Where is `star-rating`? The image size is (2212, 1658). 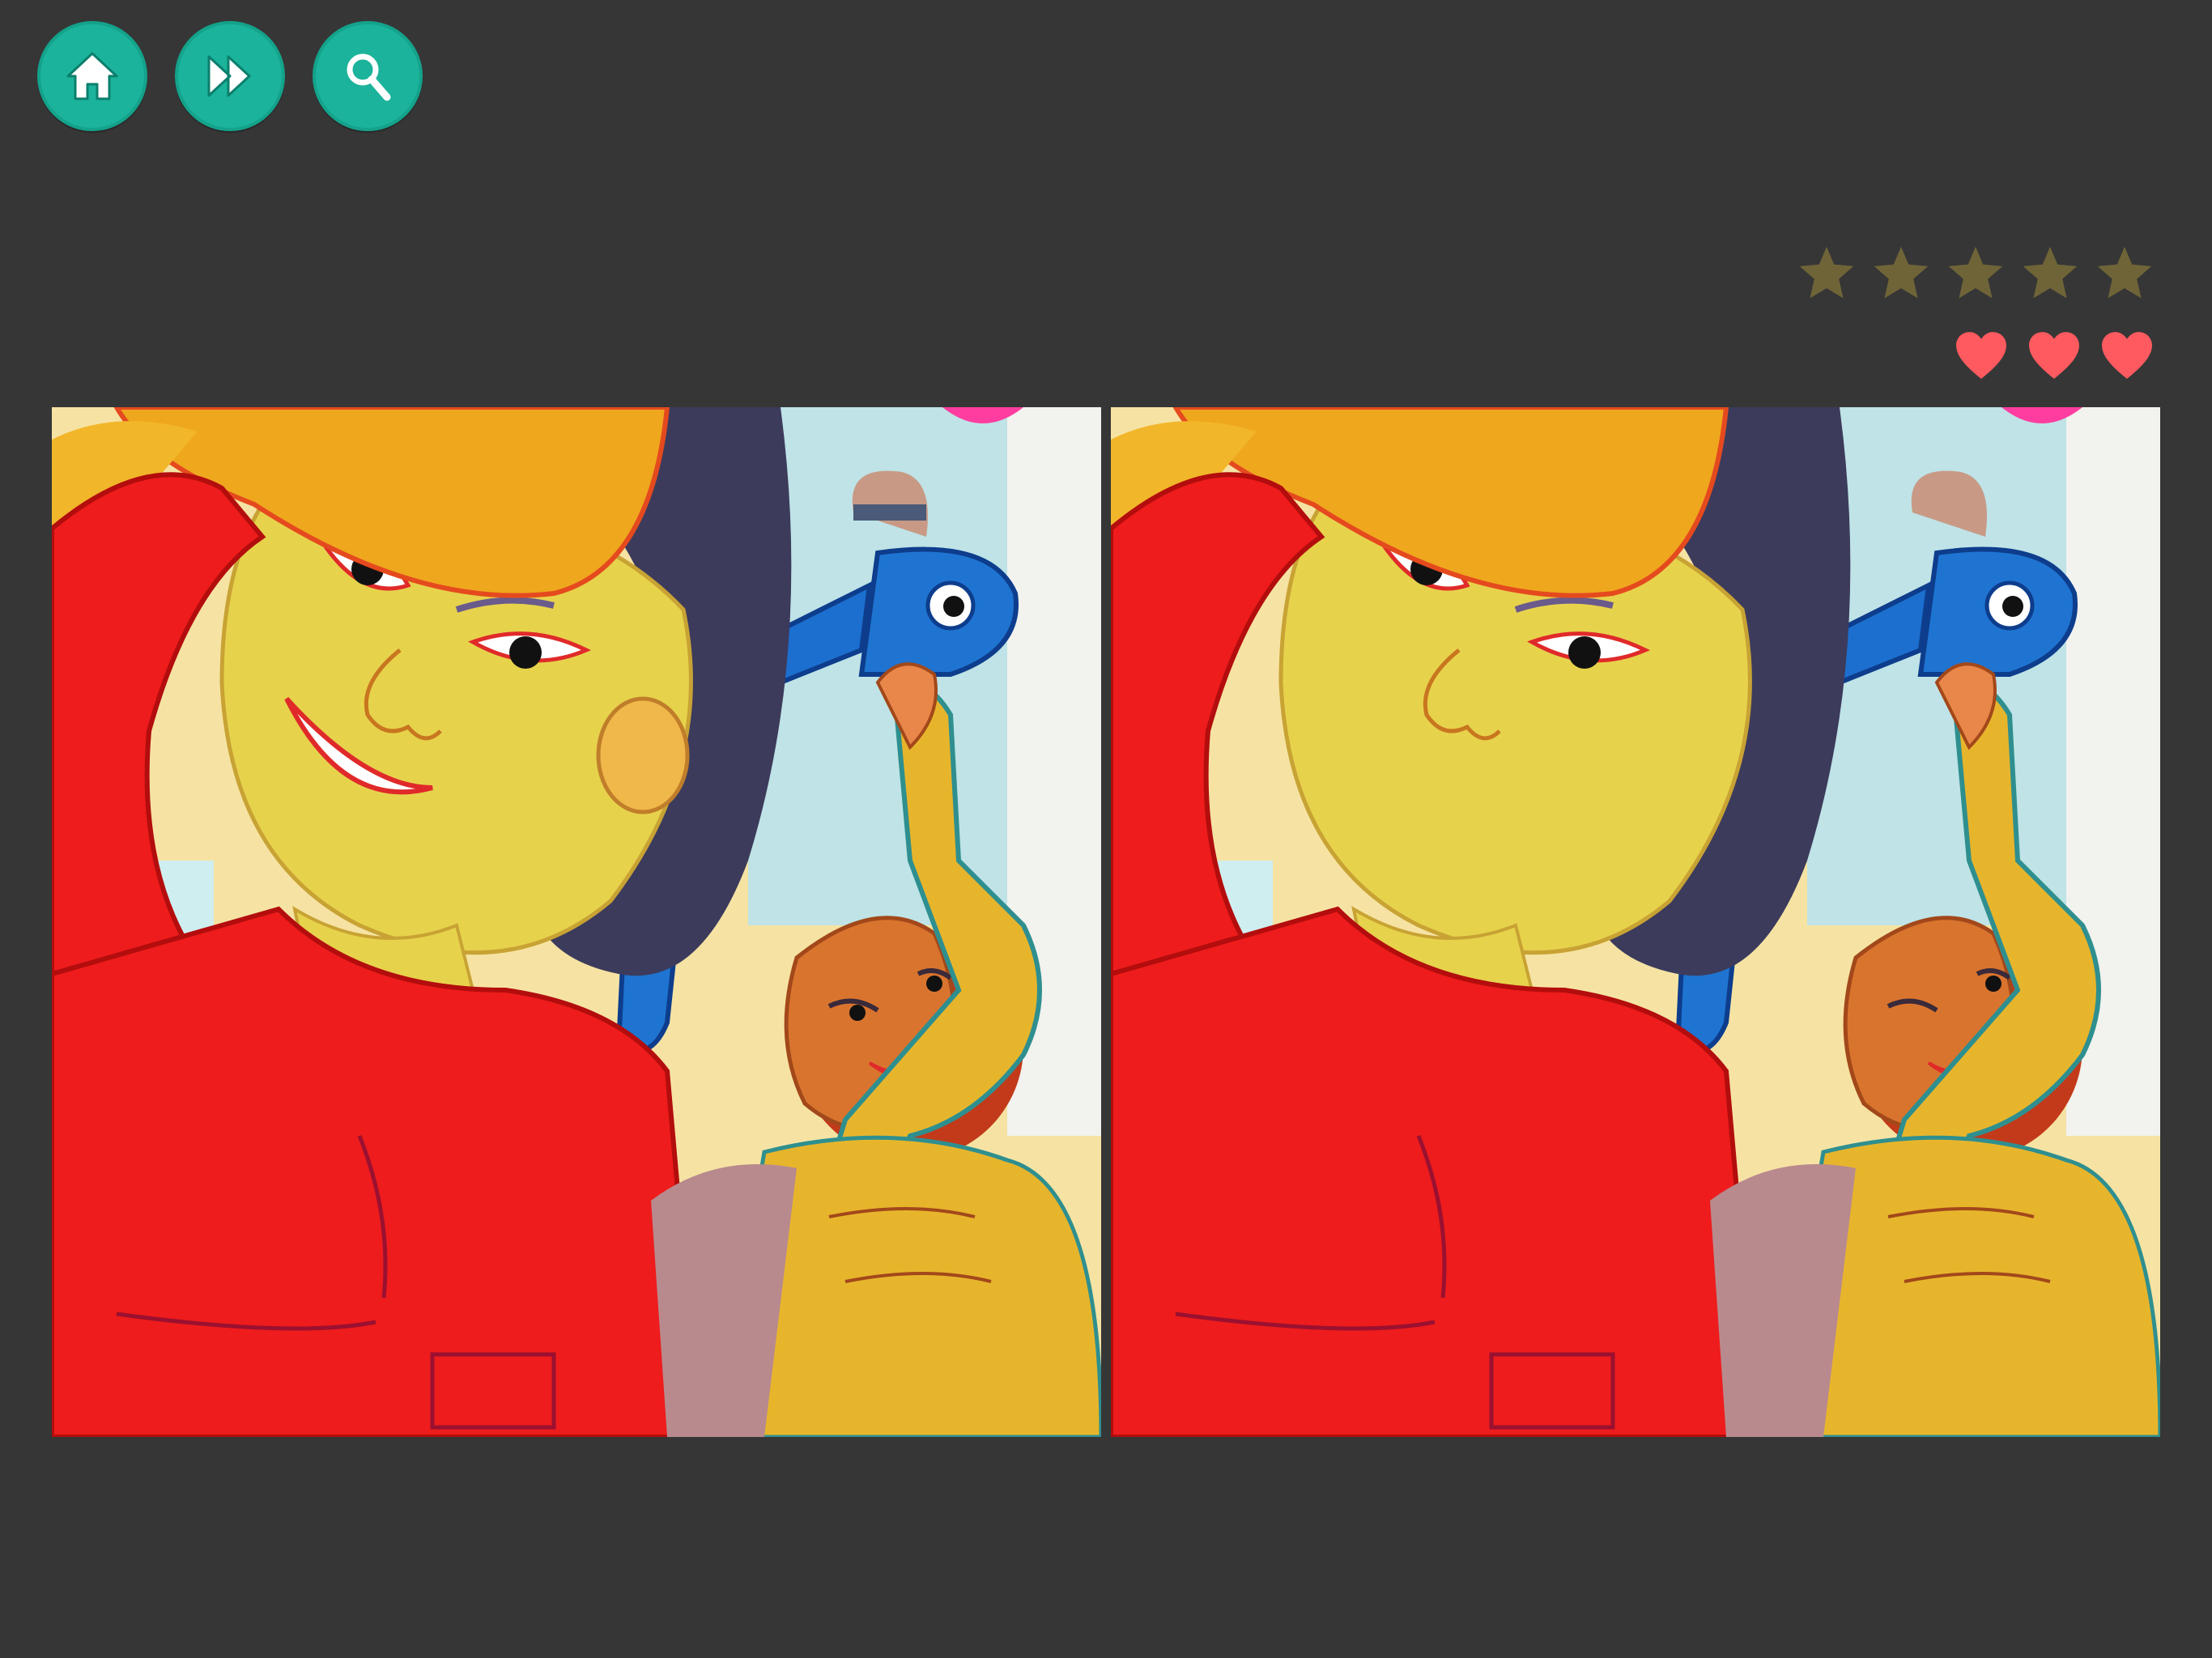 star-rating is located at coordinates (1976, 273).